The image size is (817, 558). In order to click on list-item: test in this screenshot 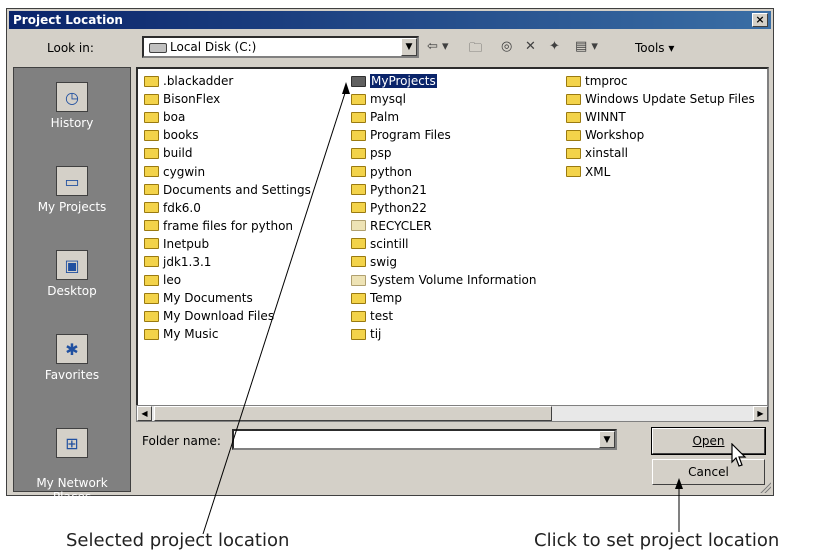, I will do `click(443, 316)`.